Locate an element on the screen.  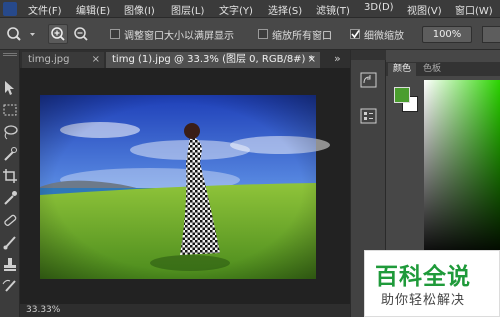
zoom-out-icon is located at coordinates (81, 34).